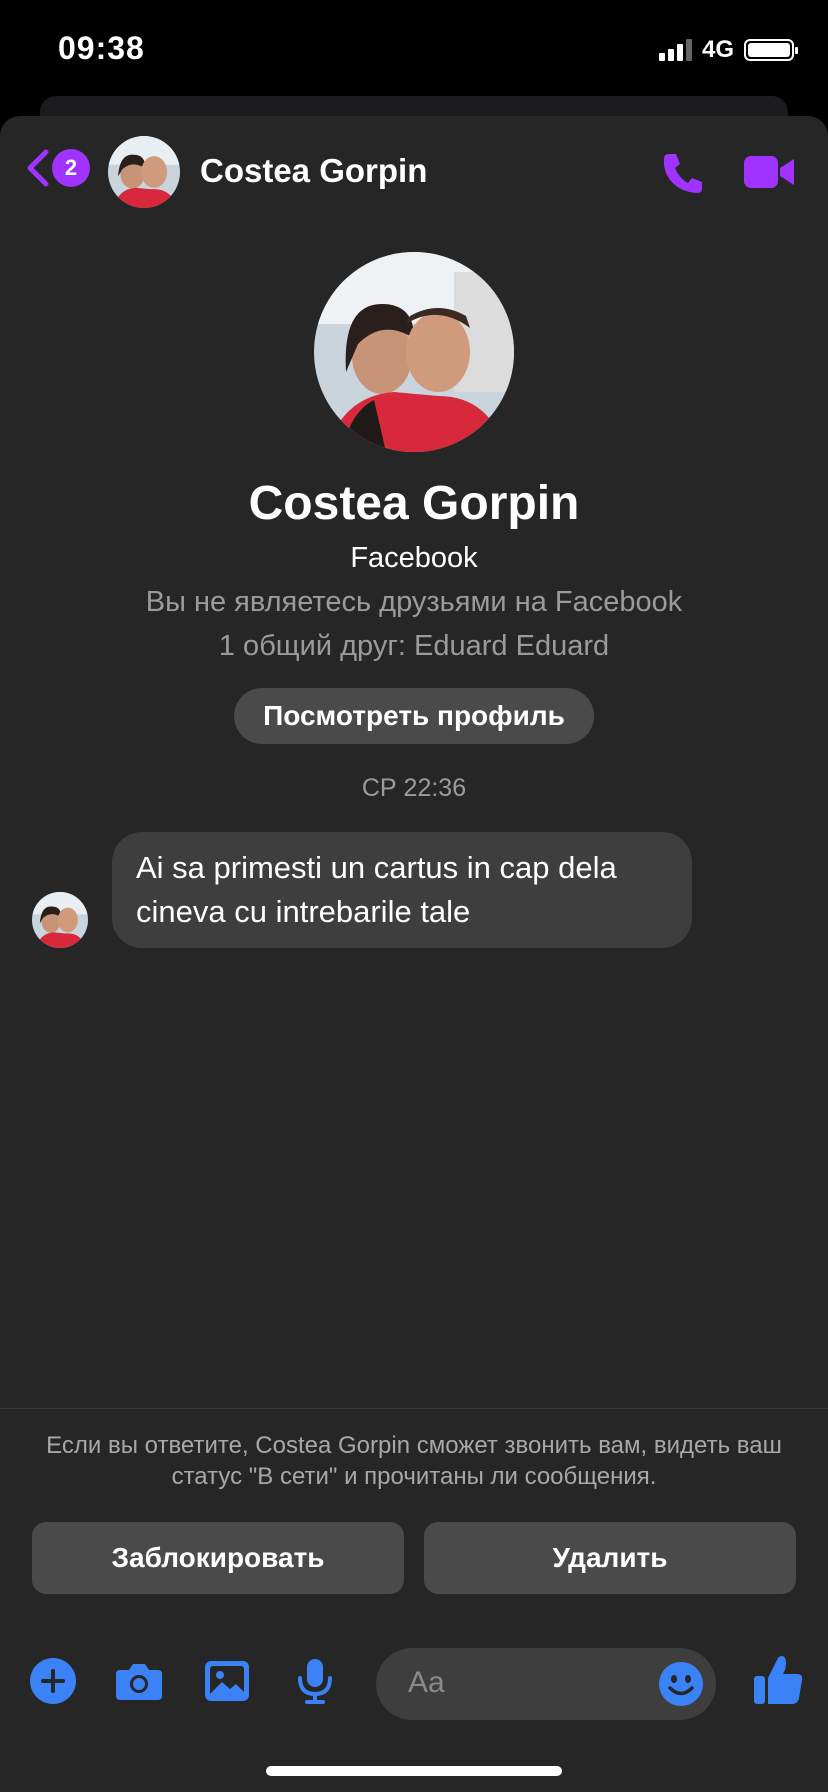 This screenshot has height=1792, width=828. I want to click on profile-name: Costea Gorpin, so click(414, 503).